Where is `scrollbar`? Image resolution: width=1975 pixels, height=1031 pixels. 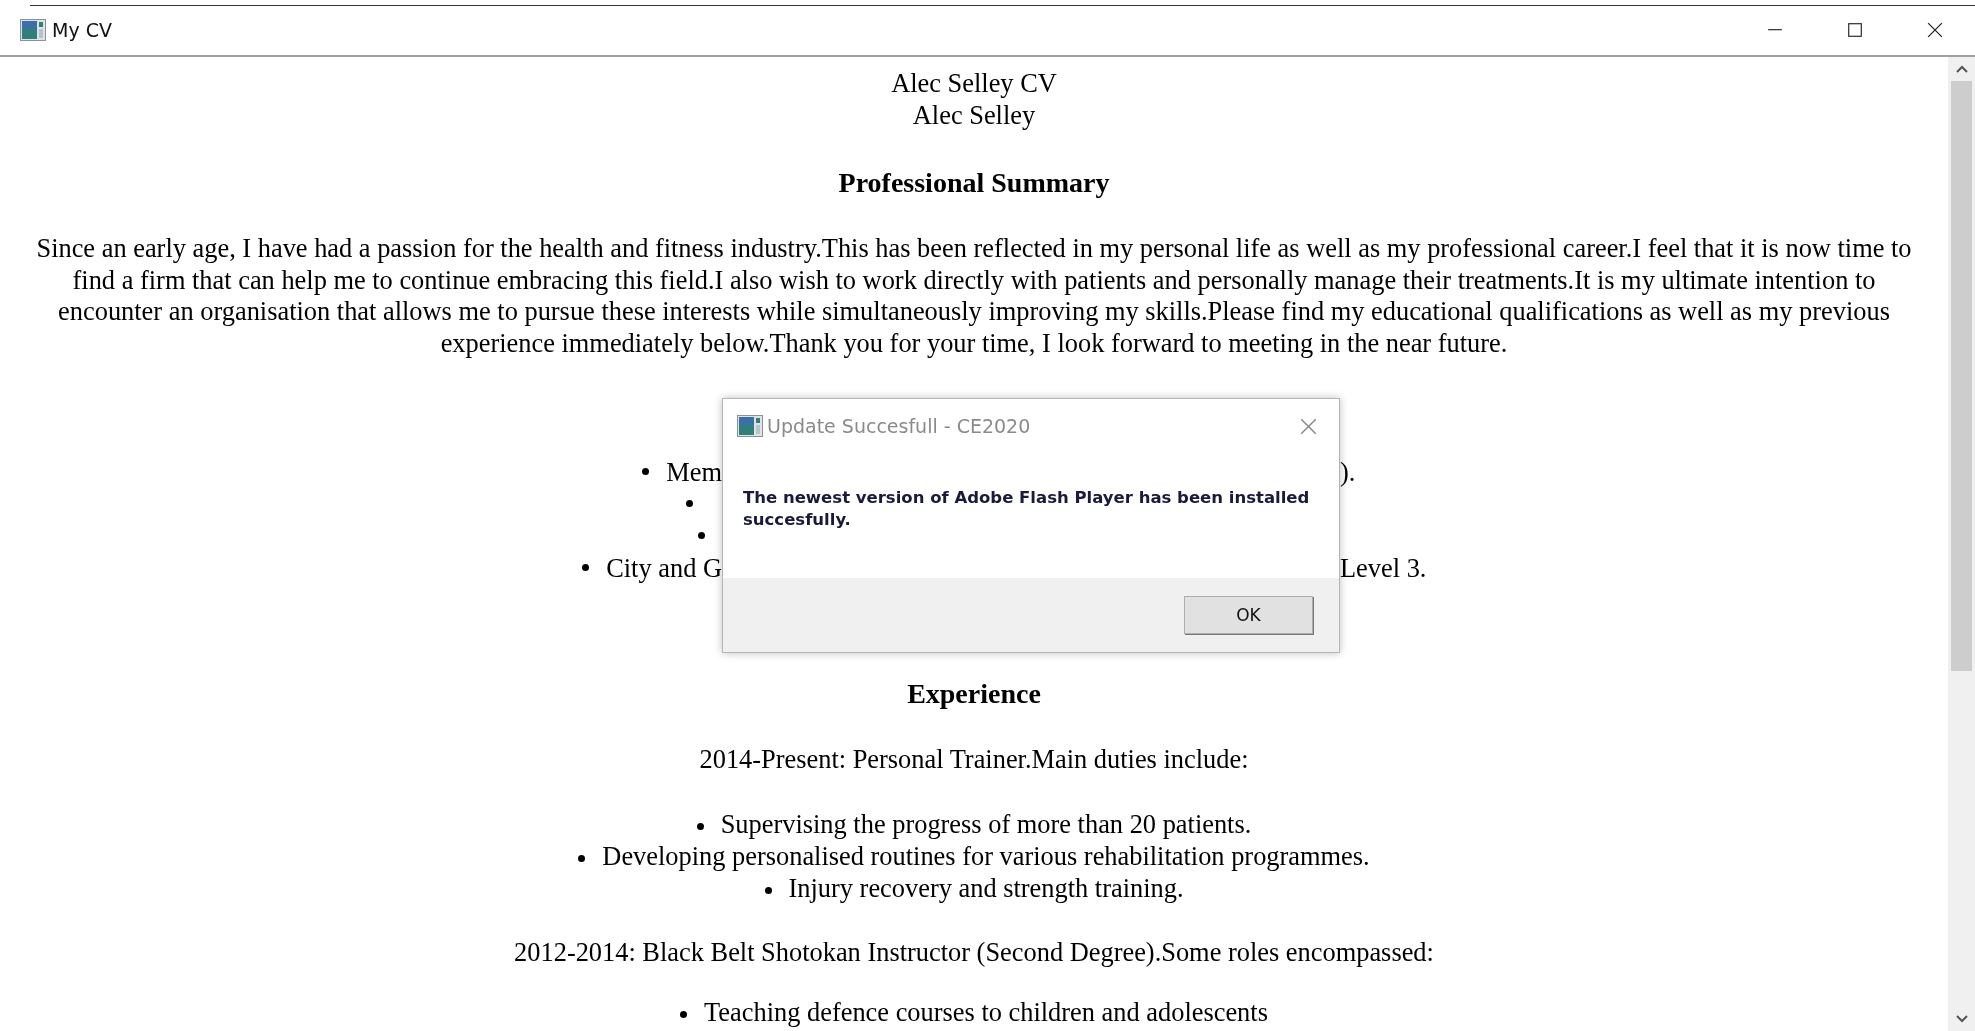 scrollbar is located at coordinates (1961, 544).